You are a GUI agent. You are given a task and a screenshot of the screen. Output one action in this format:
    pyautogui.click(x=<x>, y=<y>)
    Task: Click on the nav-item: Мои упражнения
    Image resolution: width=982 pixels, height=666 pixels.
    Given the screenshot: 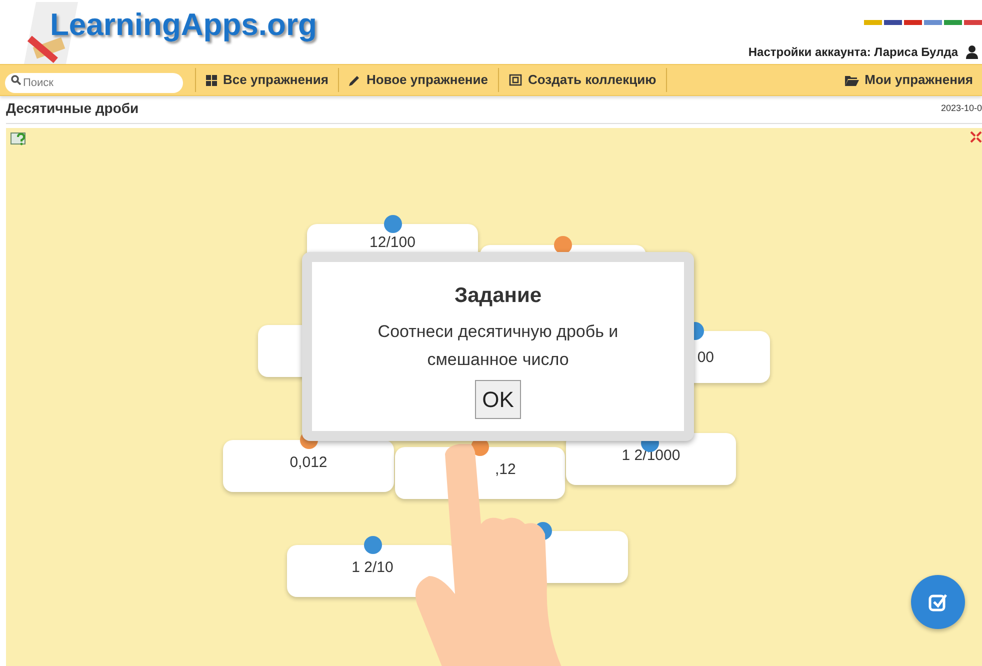 What is the action you would take?
    pyautogui.click(x=913, y=80)
    